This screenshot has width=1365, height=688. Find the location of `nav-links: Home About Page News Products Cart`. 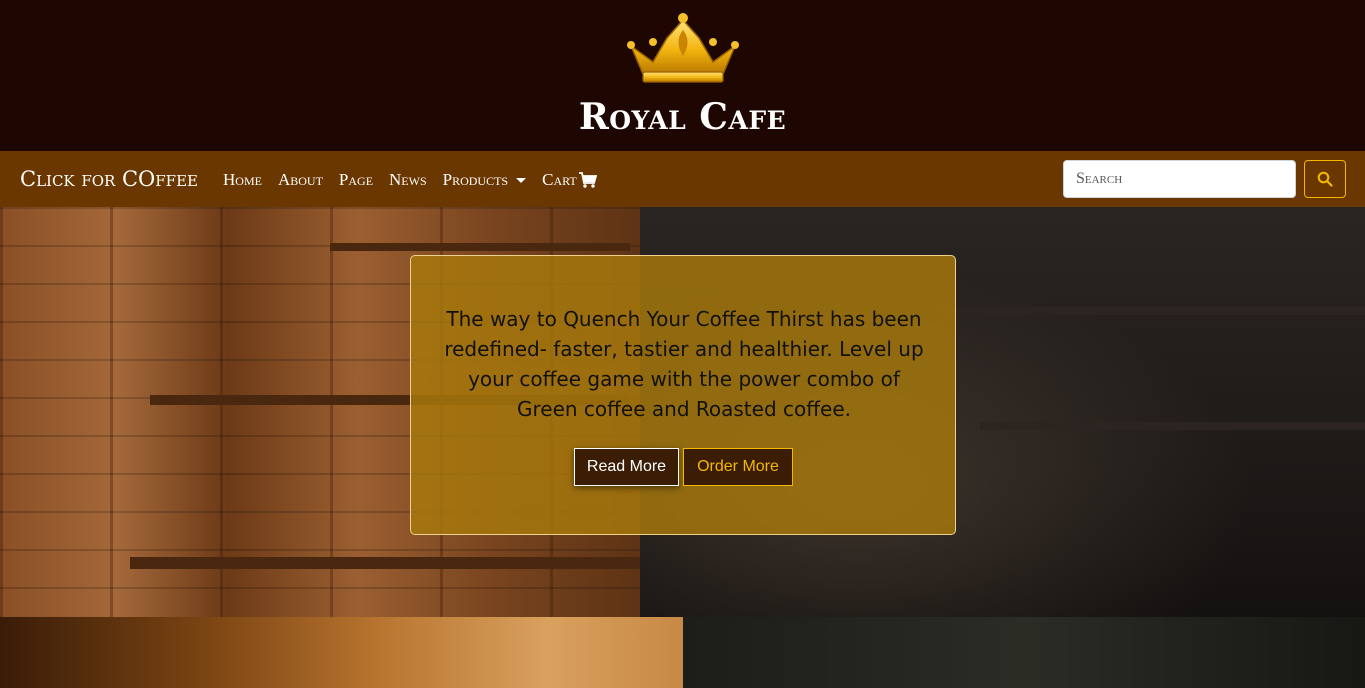

nav-links: Home About Page News Products Cart is located at coordinates (418, 180).